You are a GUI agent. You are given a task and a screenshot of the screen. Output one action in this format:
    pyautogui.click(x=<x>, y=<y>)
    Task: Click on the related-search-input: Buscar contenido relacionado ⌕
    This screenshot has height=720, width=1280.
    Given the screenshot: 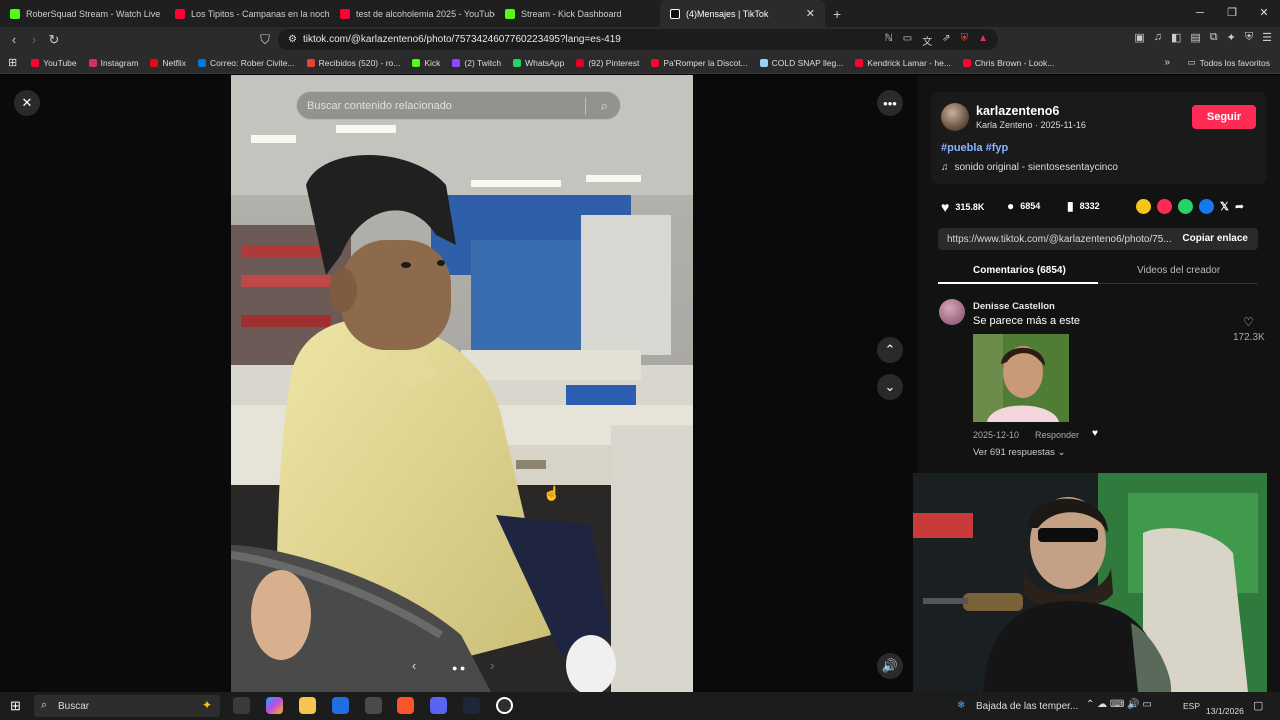 What is the action you would take?
    pyautogui.click(x=458, y=105)
    